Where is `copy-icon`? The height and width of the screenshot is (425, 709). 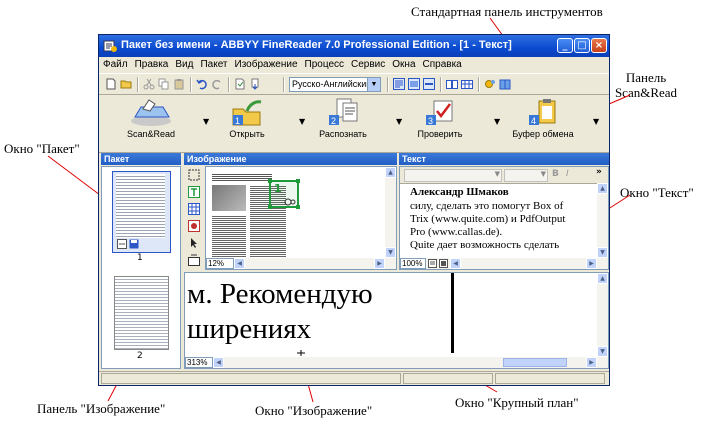 copy-icon is located at coordinates (164, 84).